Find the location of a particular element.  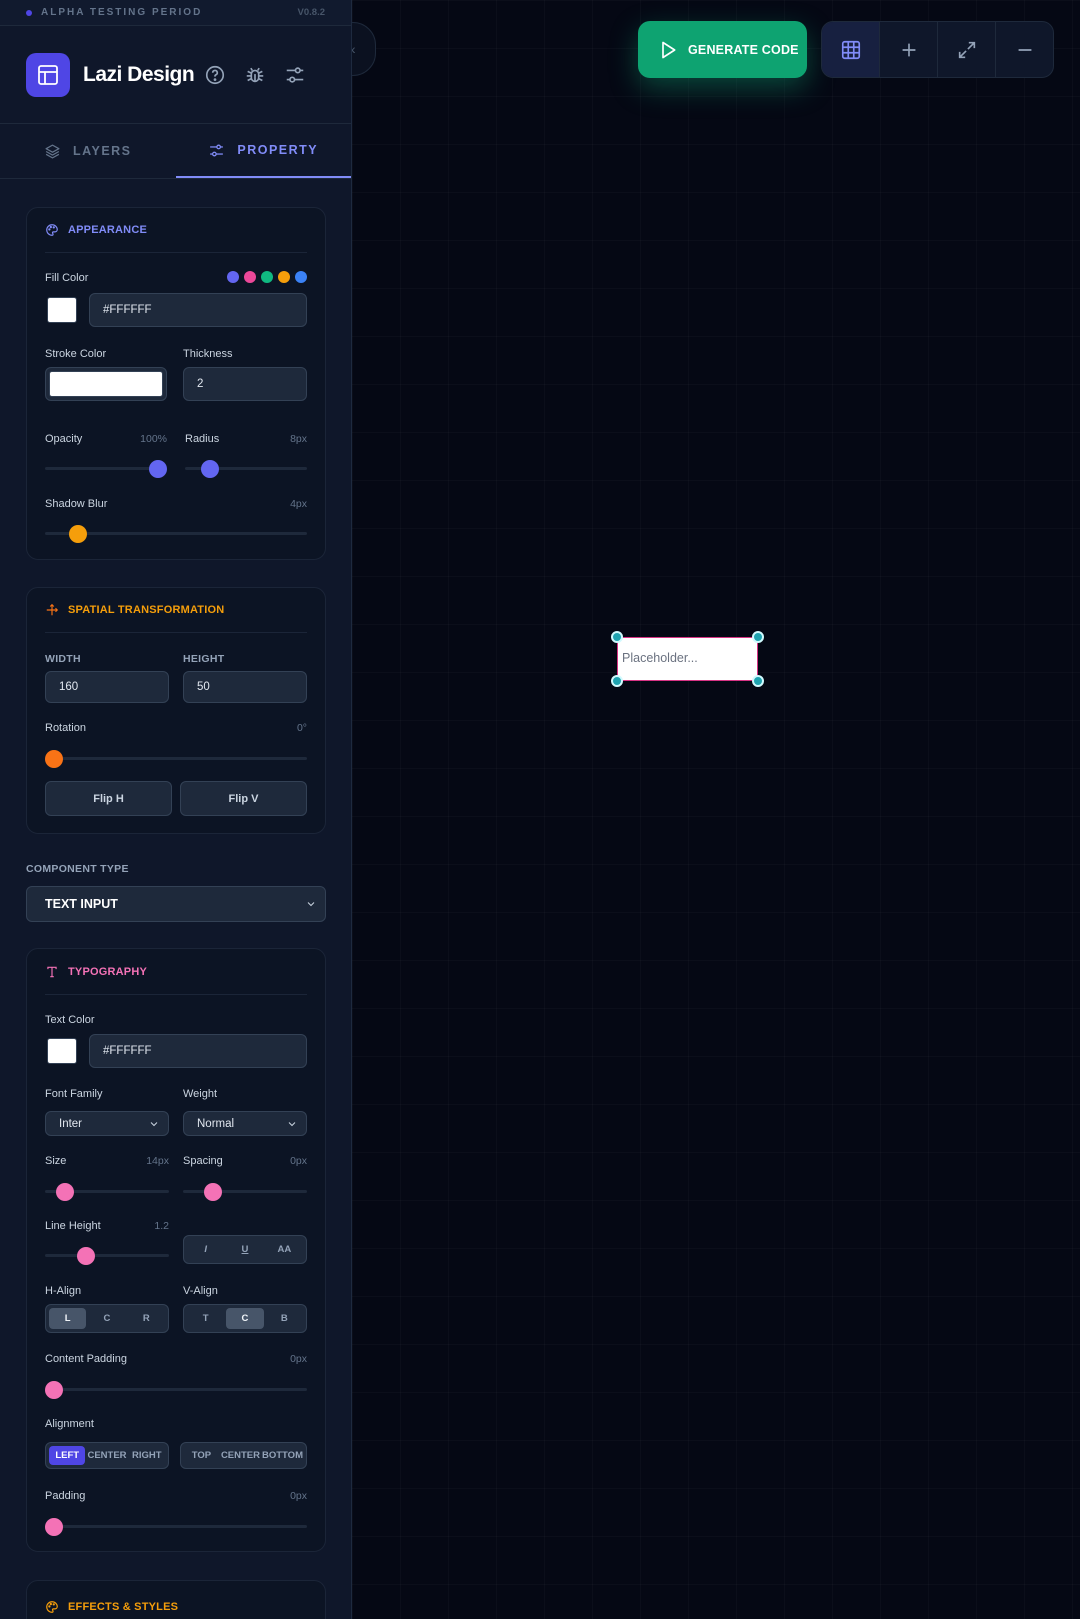

expand-icon is located at coordinates (966, 49).